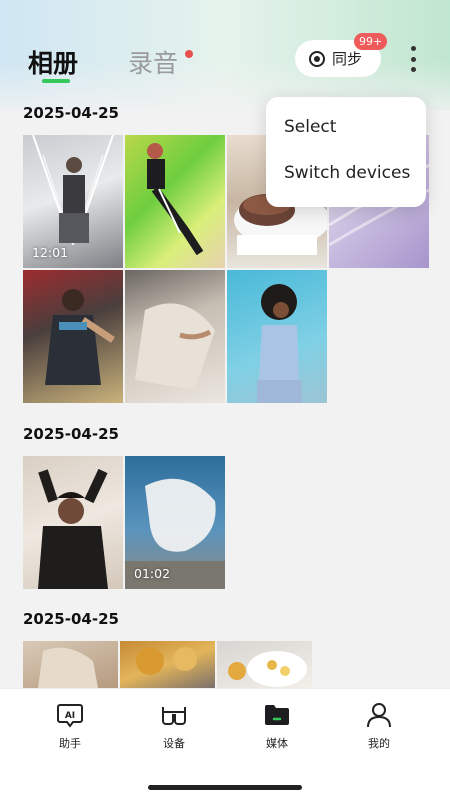 The height and width of the screenshot is (800, 450). I want to click on nav-label: 媒体, so click(277, 743).